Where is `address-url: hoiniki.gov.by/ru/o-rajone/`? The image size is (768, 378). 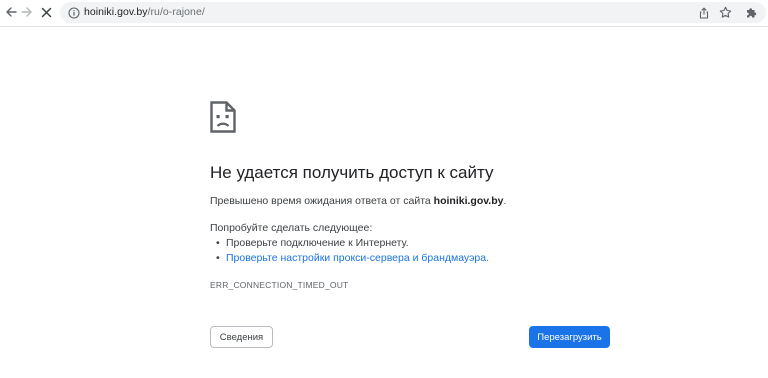
address-url: hoiniki.gov.by/ru/o-rajone/ is located at coordinates (144, 12).